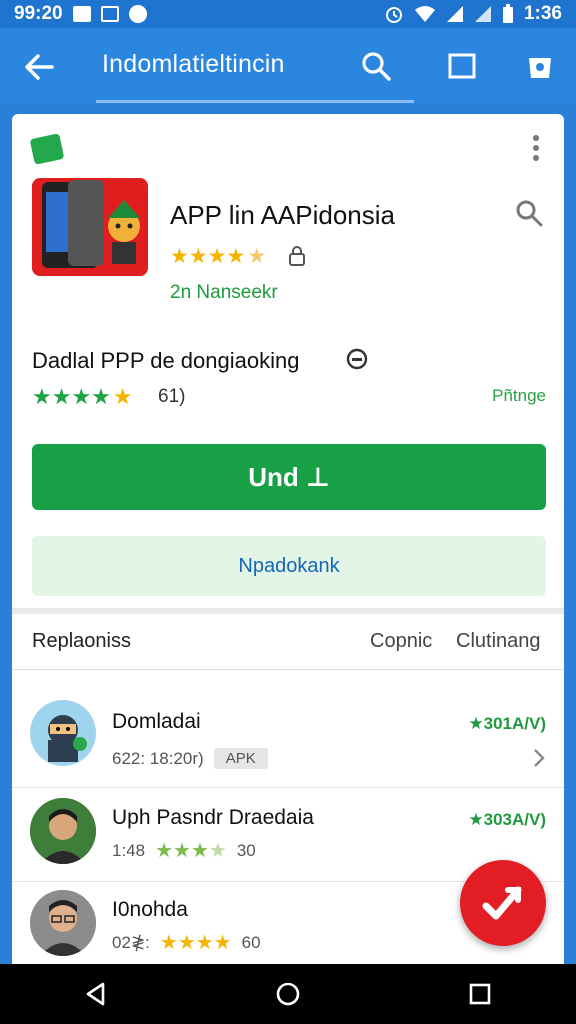 Image resolution: width=576 pixels, height=1024 pixels. I want to click on nav-back-icon, so click(95, 994).